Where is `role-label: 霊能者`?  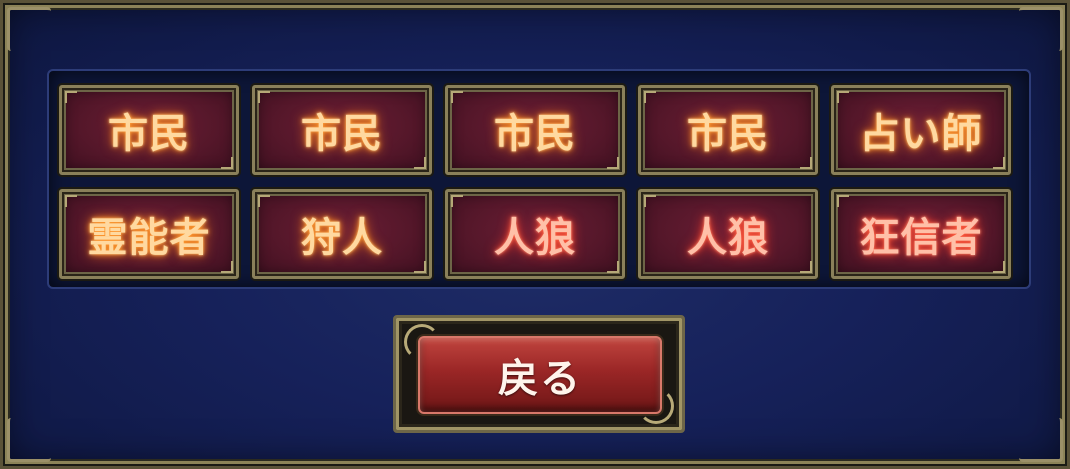
role-label: 霊能者 is located at coordinates (149, 238).